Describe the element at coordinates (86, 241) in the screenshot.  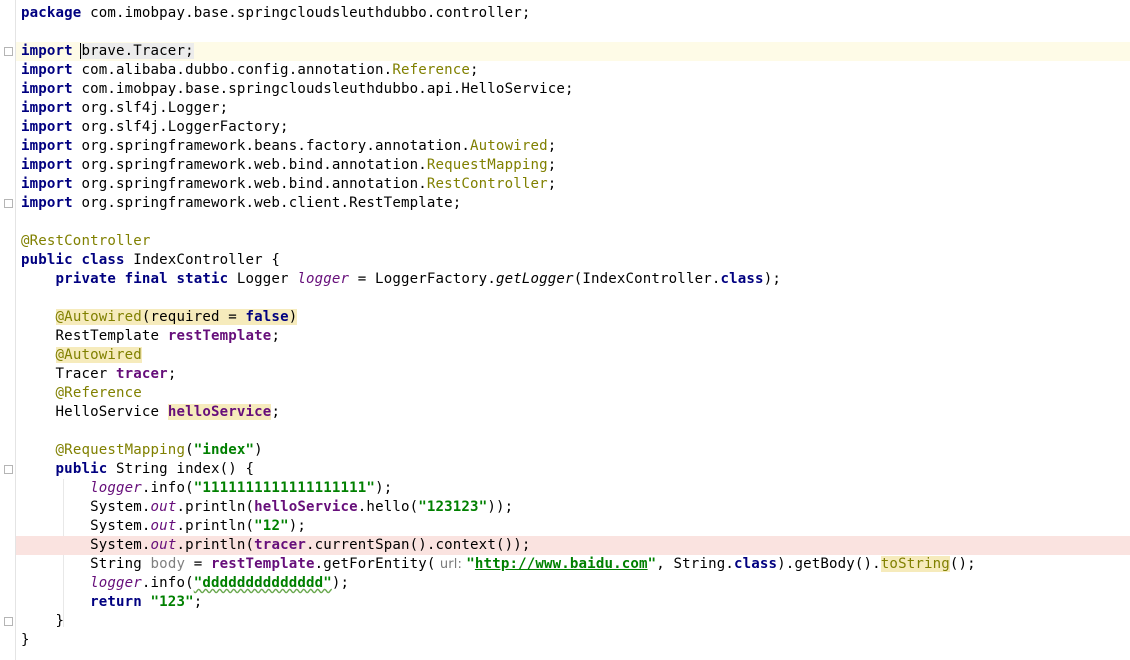
I see `annotation: @RestController` at that location.